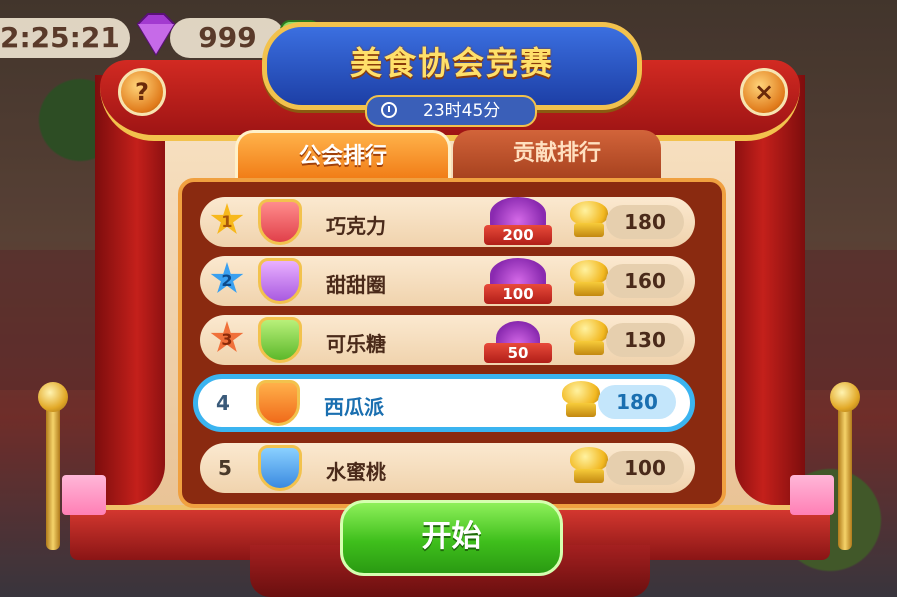 This screenshot has width=897, height=597. I want to click on guild-score: 100, so click(645, 468).